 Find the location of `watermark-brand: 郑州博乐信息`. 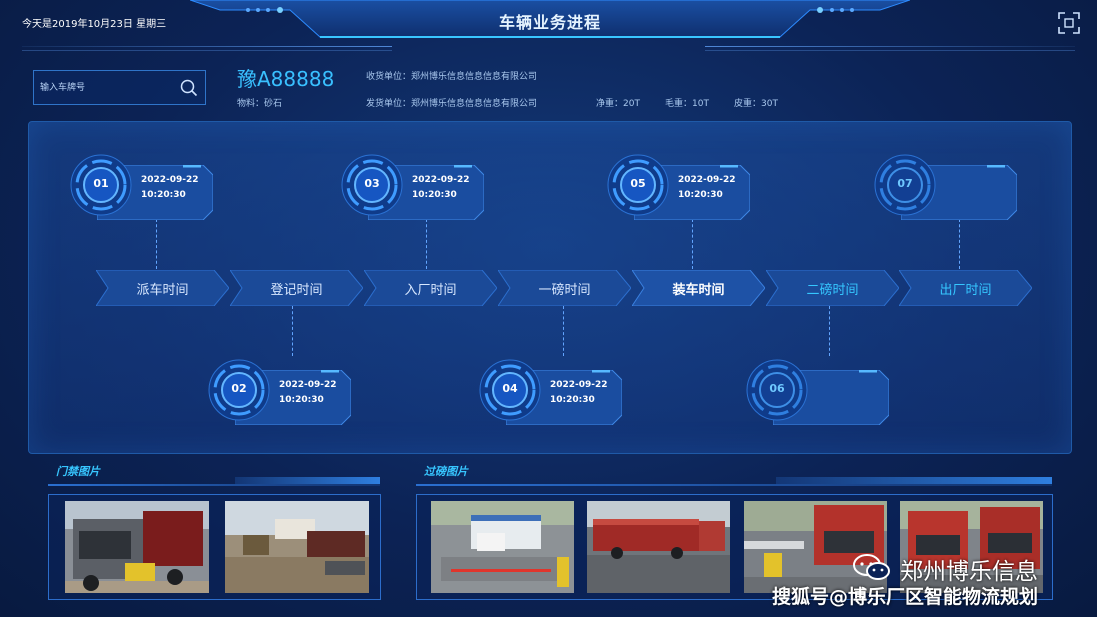

watermark-brand: 郑州博乐信息 is located at coordinates (969, 572).